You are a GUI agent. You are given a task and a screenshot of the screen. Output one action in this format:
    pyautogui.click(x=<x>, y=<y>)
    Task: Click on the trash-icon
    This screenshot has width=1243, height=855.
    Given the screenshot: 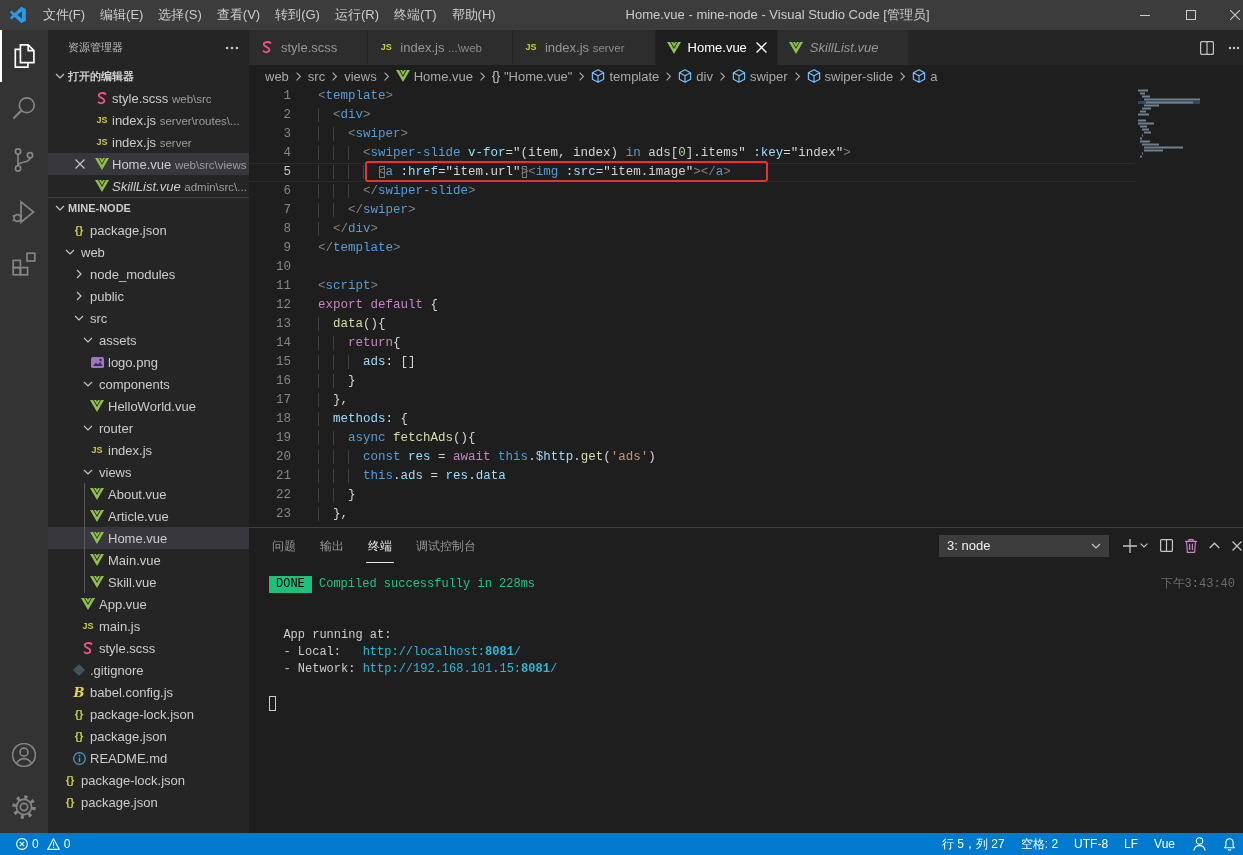 What is the action you would take?
    pyautogui.click(x=1191, y=545)
    